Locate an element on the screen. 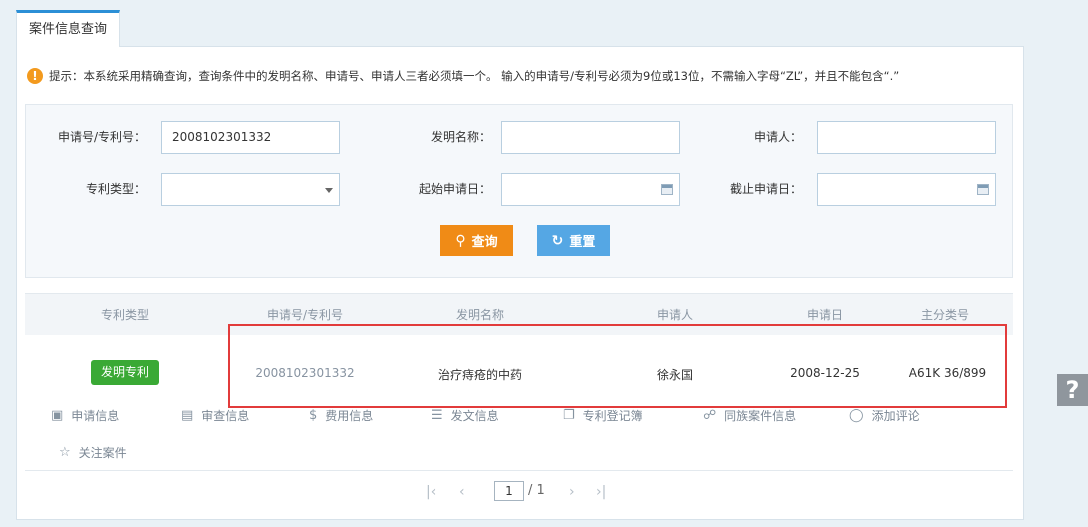 This screenshot has width=1088, height=527. fee-icon: $ is located at coordinates (313, 415).